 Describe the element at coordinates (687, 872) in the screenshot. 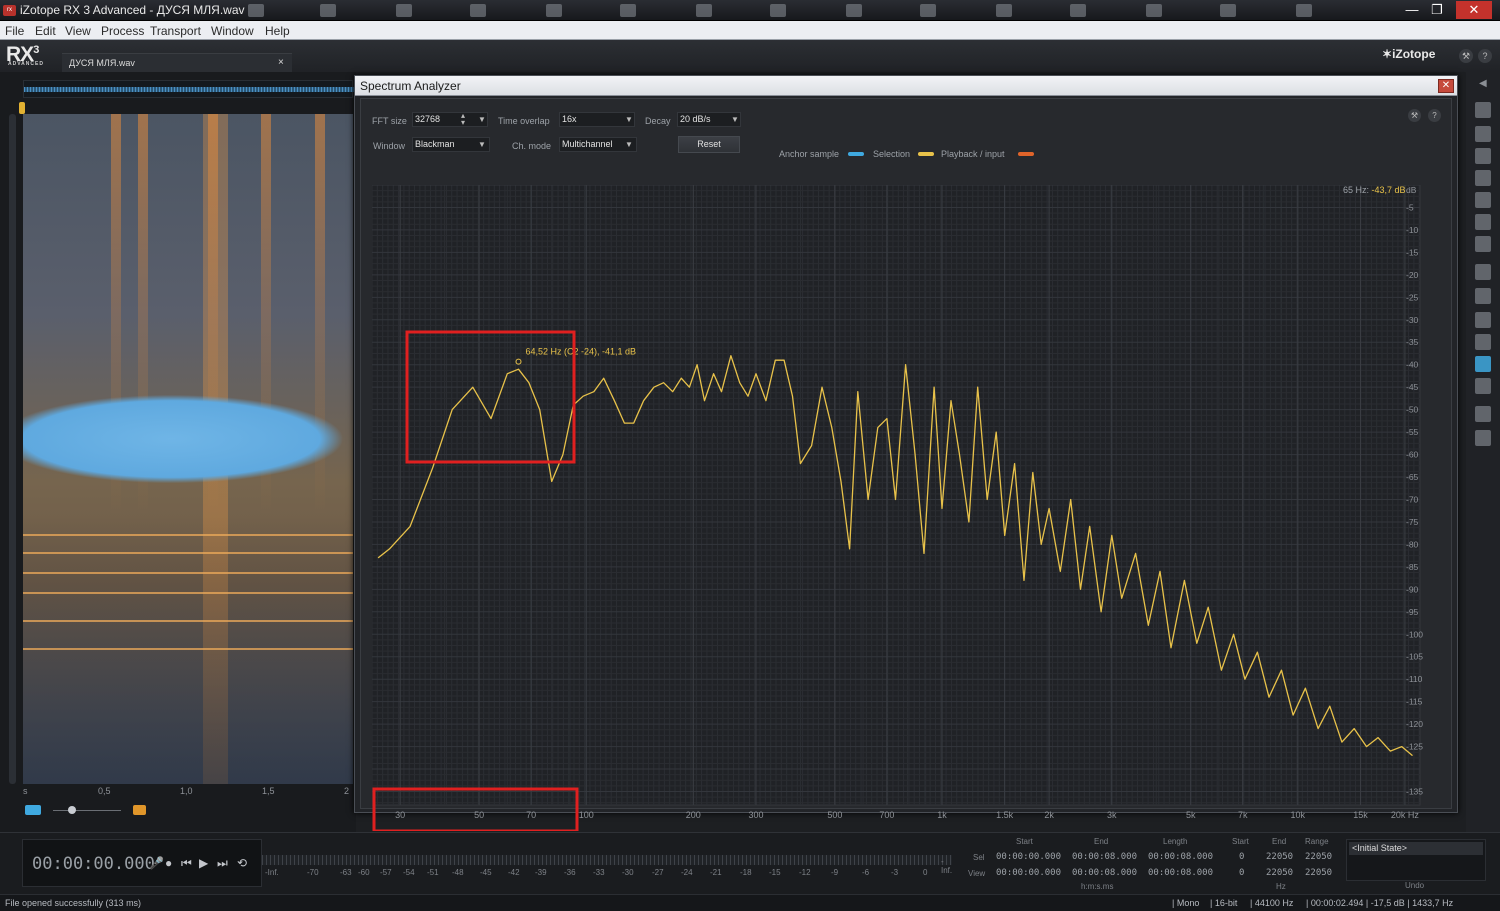

I see `meter-tick: -24` at that location.